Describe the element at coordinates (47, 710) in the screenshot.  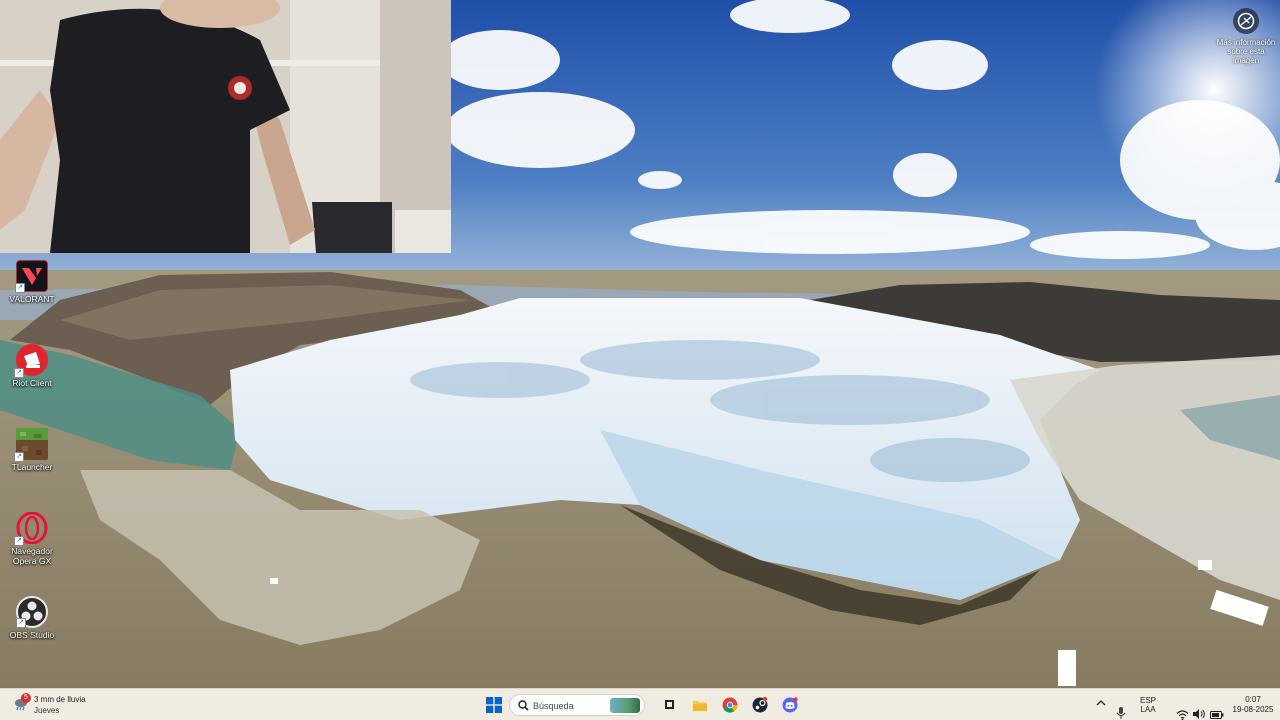
I see `weather-day: Jueves` at that location.